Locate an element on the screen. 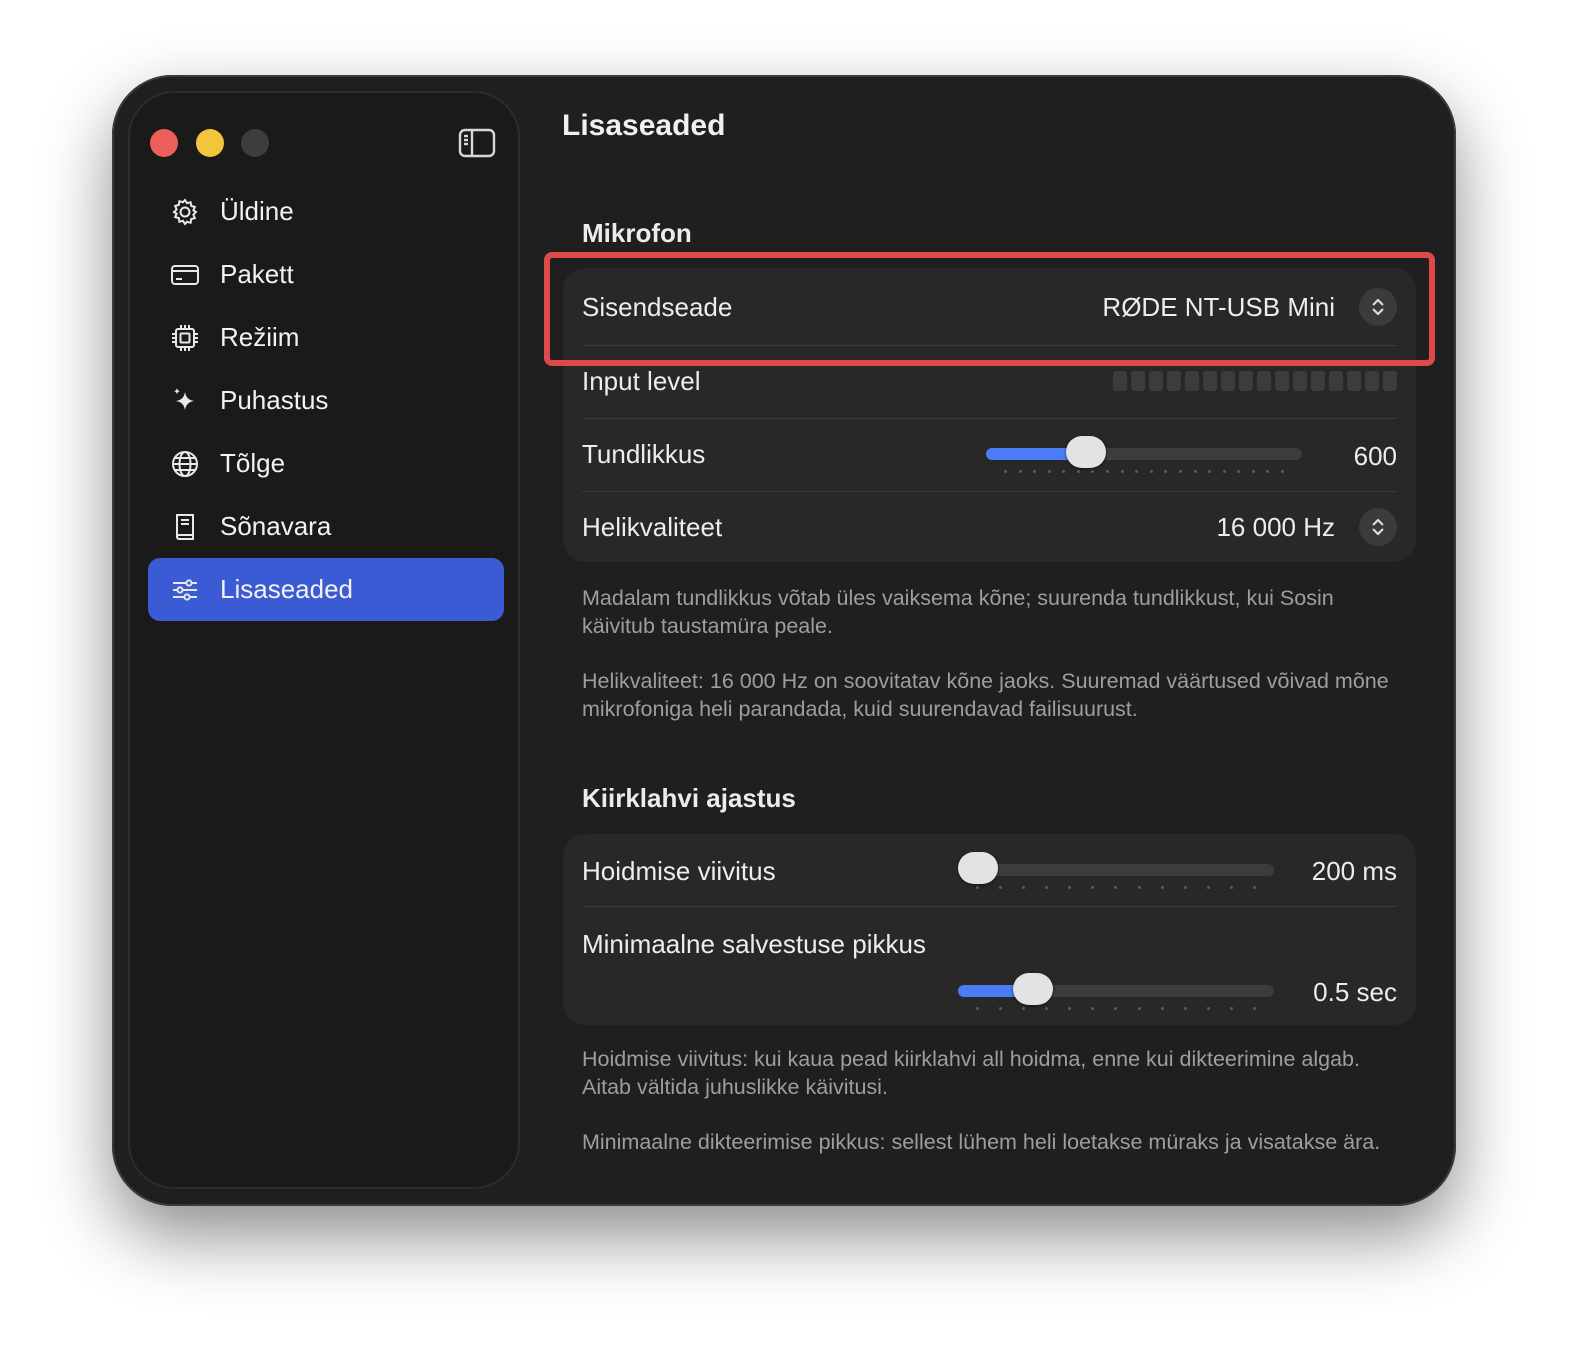 The image size is (1584, 1368). sidebar-item-label: Tõlge is located at coordinates (253, 463).